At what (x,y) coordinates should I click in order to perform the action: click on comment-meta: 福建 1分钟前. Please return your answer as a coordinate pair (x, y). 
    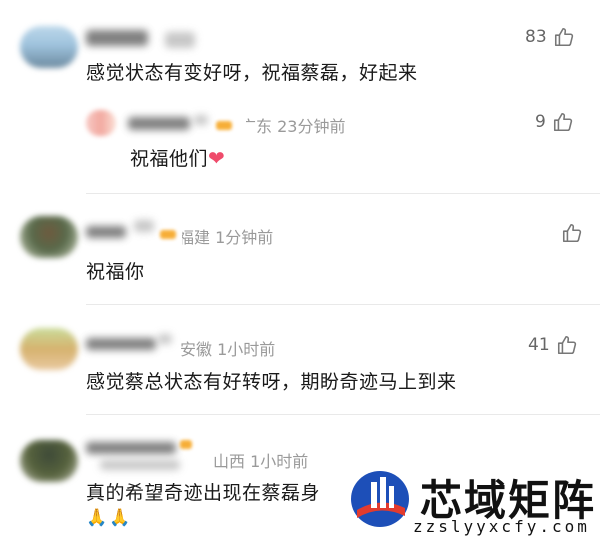
    Looking at the image, I should click on (226, 237).